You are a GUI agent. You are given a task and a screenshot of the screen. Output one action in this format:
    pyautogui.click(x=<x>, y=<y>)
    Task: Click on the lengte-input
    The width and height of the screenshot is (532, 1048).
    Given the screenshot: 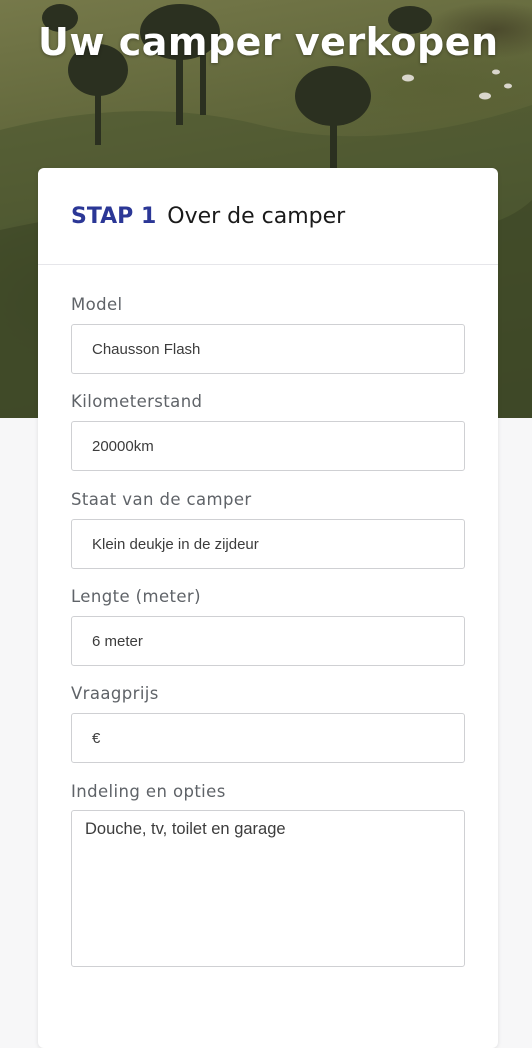 What is the action you would take?
    pyautogui.click(x=268, y=641)
    